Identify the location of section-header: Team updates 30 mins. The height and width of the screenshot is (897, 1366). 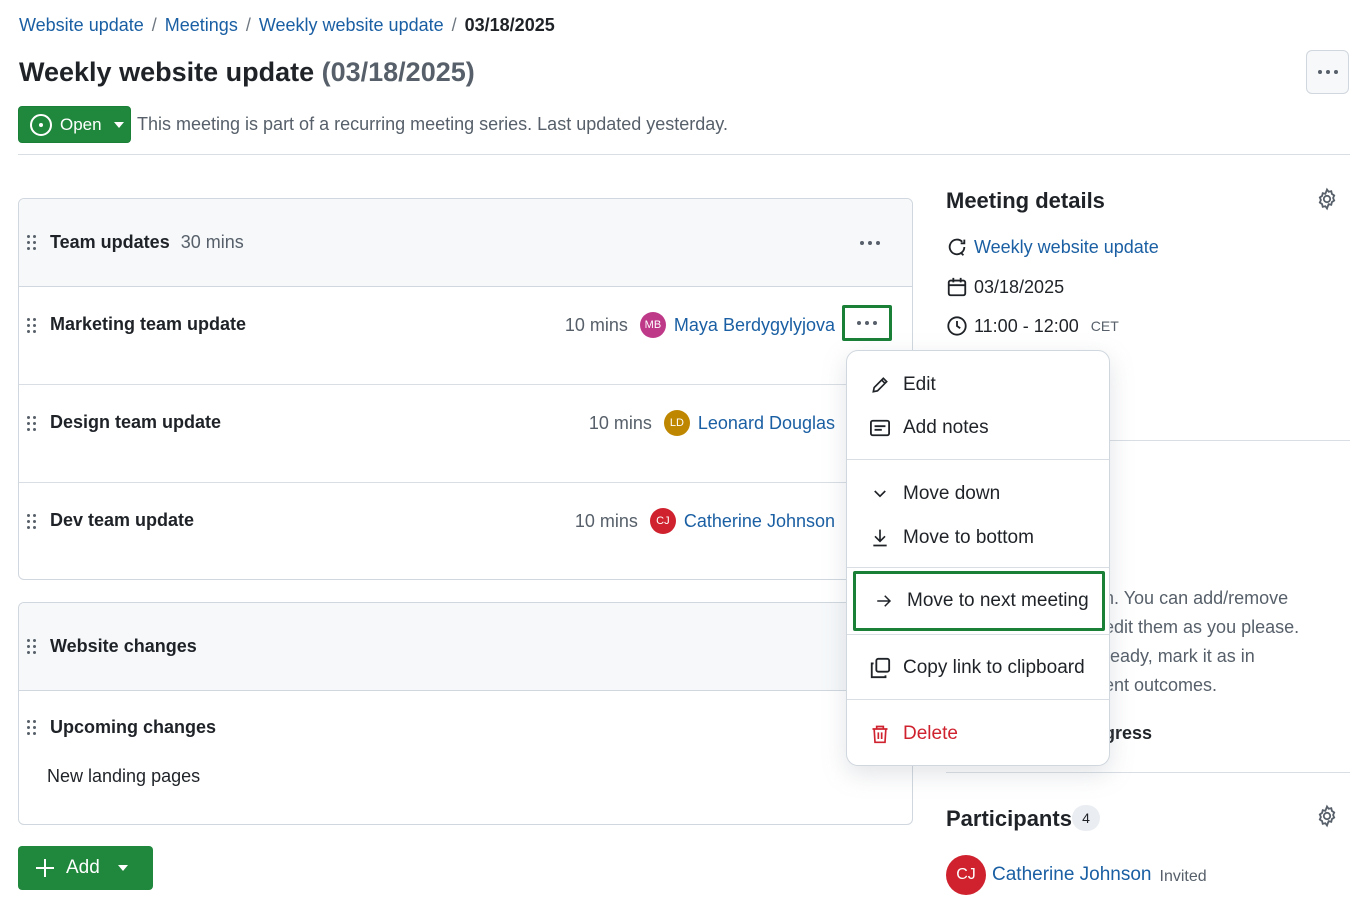
(465, 243).